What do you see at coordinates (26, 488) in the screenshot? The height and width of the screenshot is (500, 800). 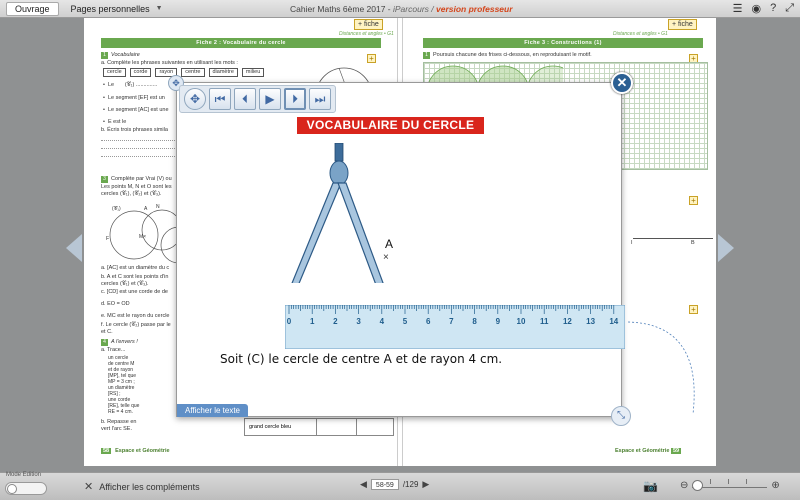 I see `mode-edition-toggle` at bounding box center [26, 488].